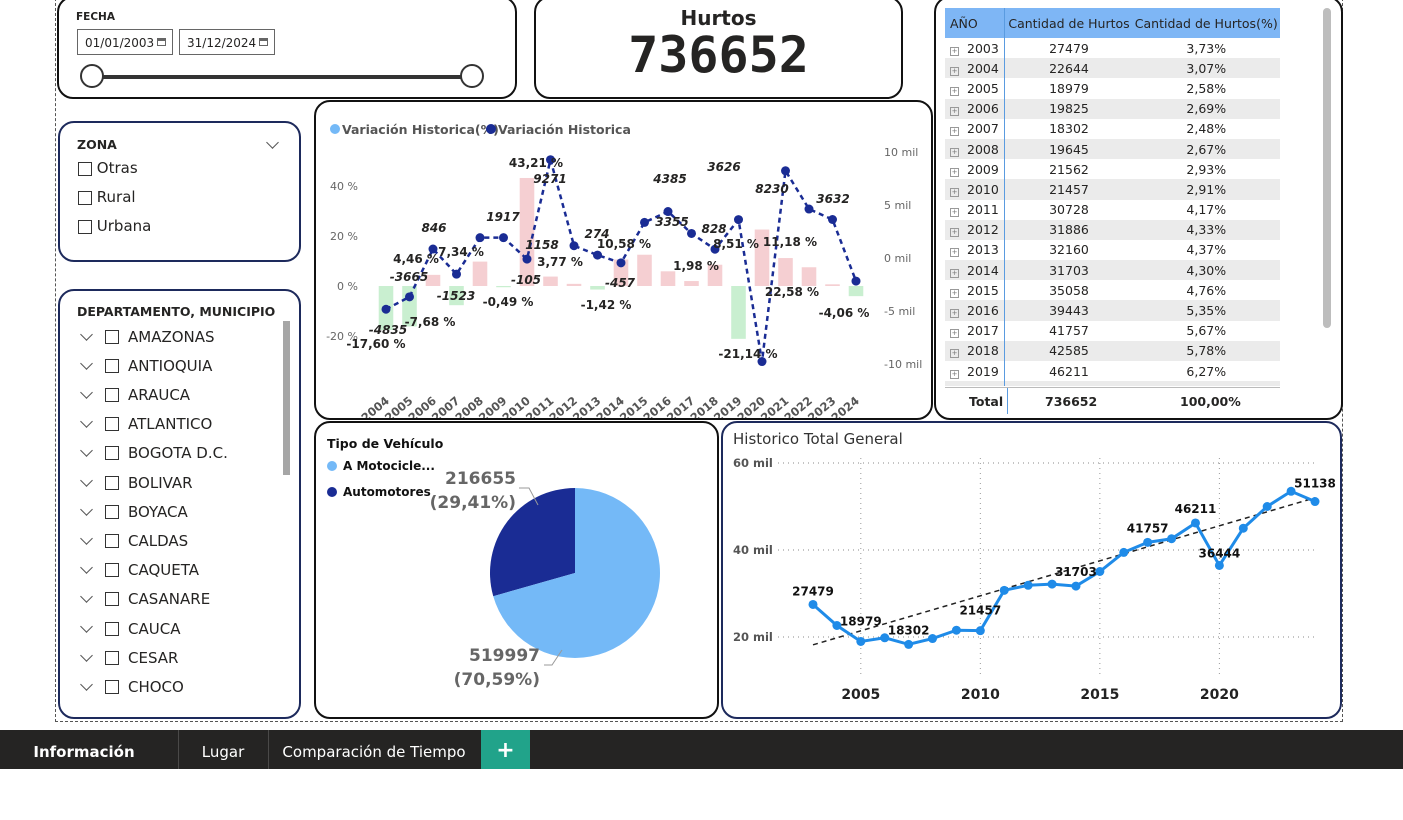  Describe the element at coordinates (154, 453) in the screenshot. I see `departamento-item: BOGOTA D.C.` at that location.